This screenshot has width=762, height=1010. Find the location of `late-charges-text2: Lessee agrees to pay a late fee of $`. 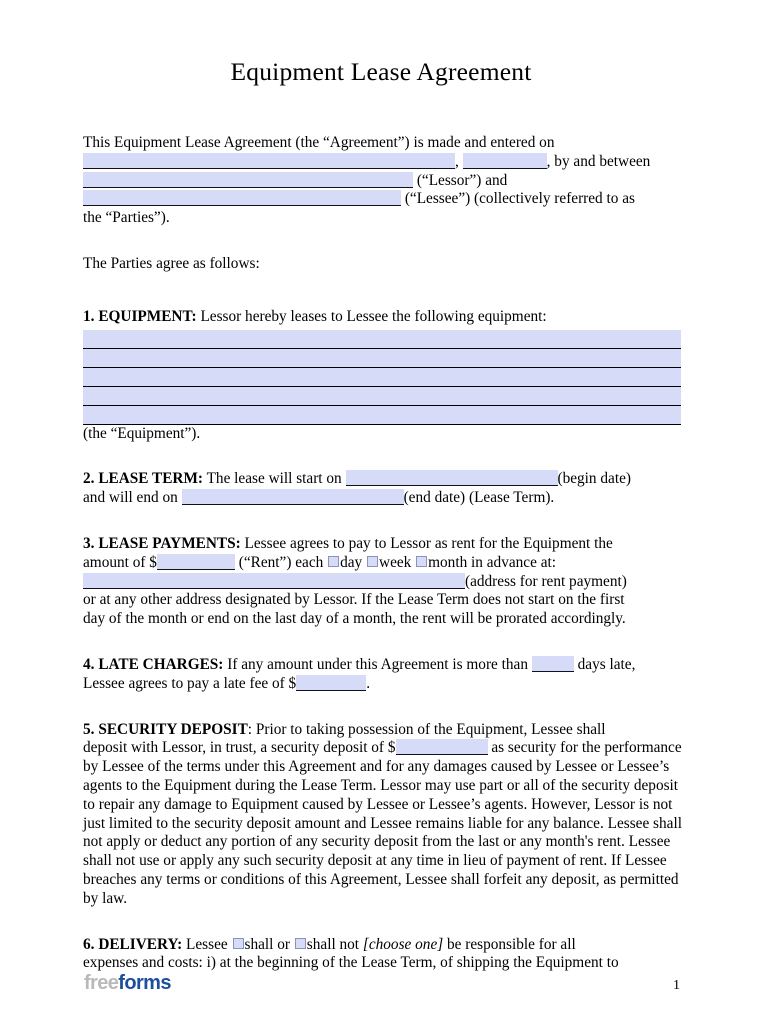

late-charges-text2: Lessee agrees to pay a late fee of $ is located at coordinates (190, 683).